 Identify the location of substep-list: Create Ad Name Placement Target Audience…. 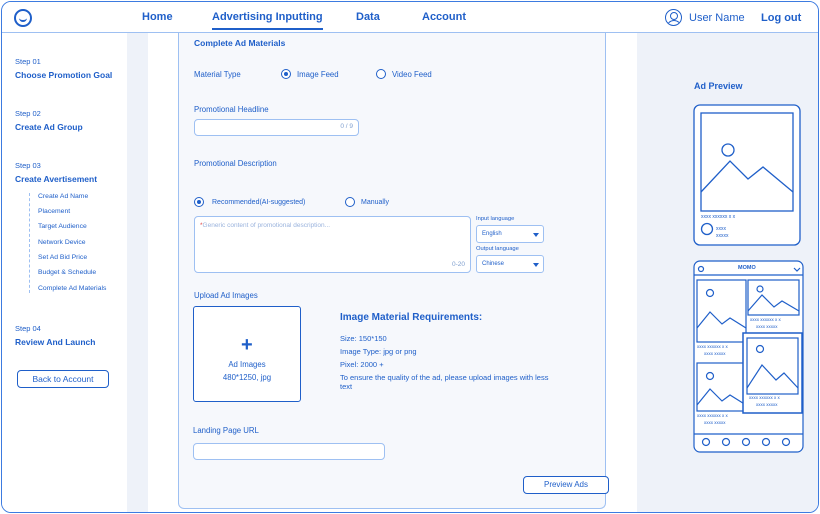
(76, 243).